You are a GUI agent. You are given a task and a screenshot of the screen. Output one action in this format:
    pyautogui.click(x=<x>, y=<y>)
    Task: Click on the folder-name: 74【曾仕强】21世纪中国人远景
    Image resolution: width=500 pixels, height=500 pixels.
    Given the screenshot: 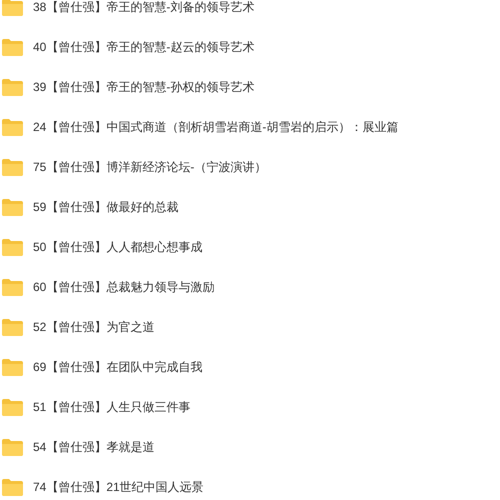 What is the action you would take?
    pyautogui.click(x=118, y=487)
    